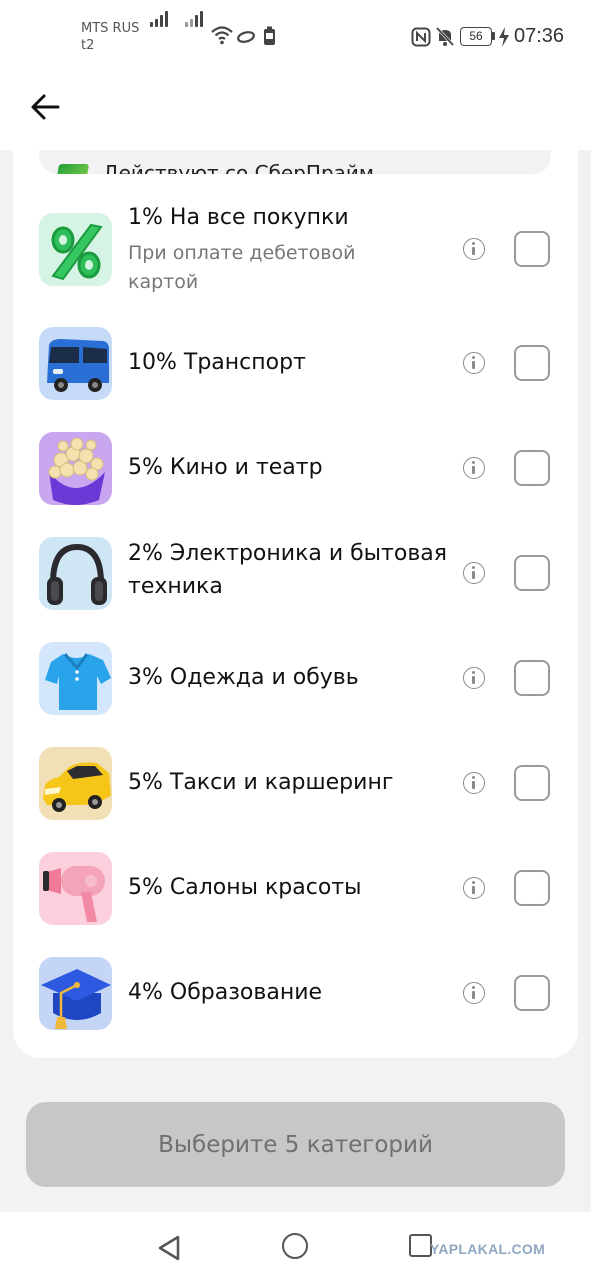  Describe the element at coordinates (75, 468) in the screenshot. I see `popcorn-icon` at that location.